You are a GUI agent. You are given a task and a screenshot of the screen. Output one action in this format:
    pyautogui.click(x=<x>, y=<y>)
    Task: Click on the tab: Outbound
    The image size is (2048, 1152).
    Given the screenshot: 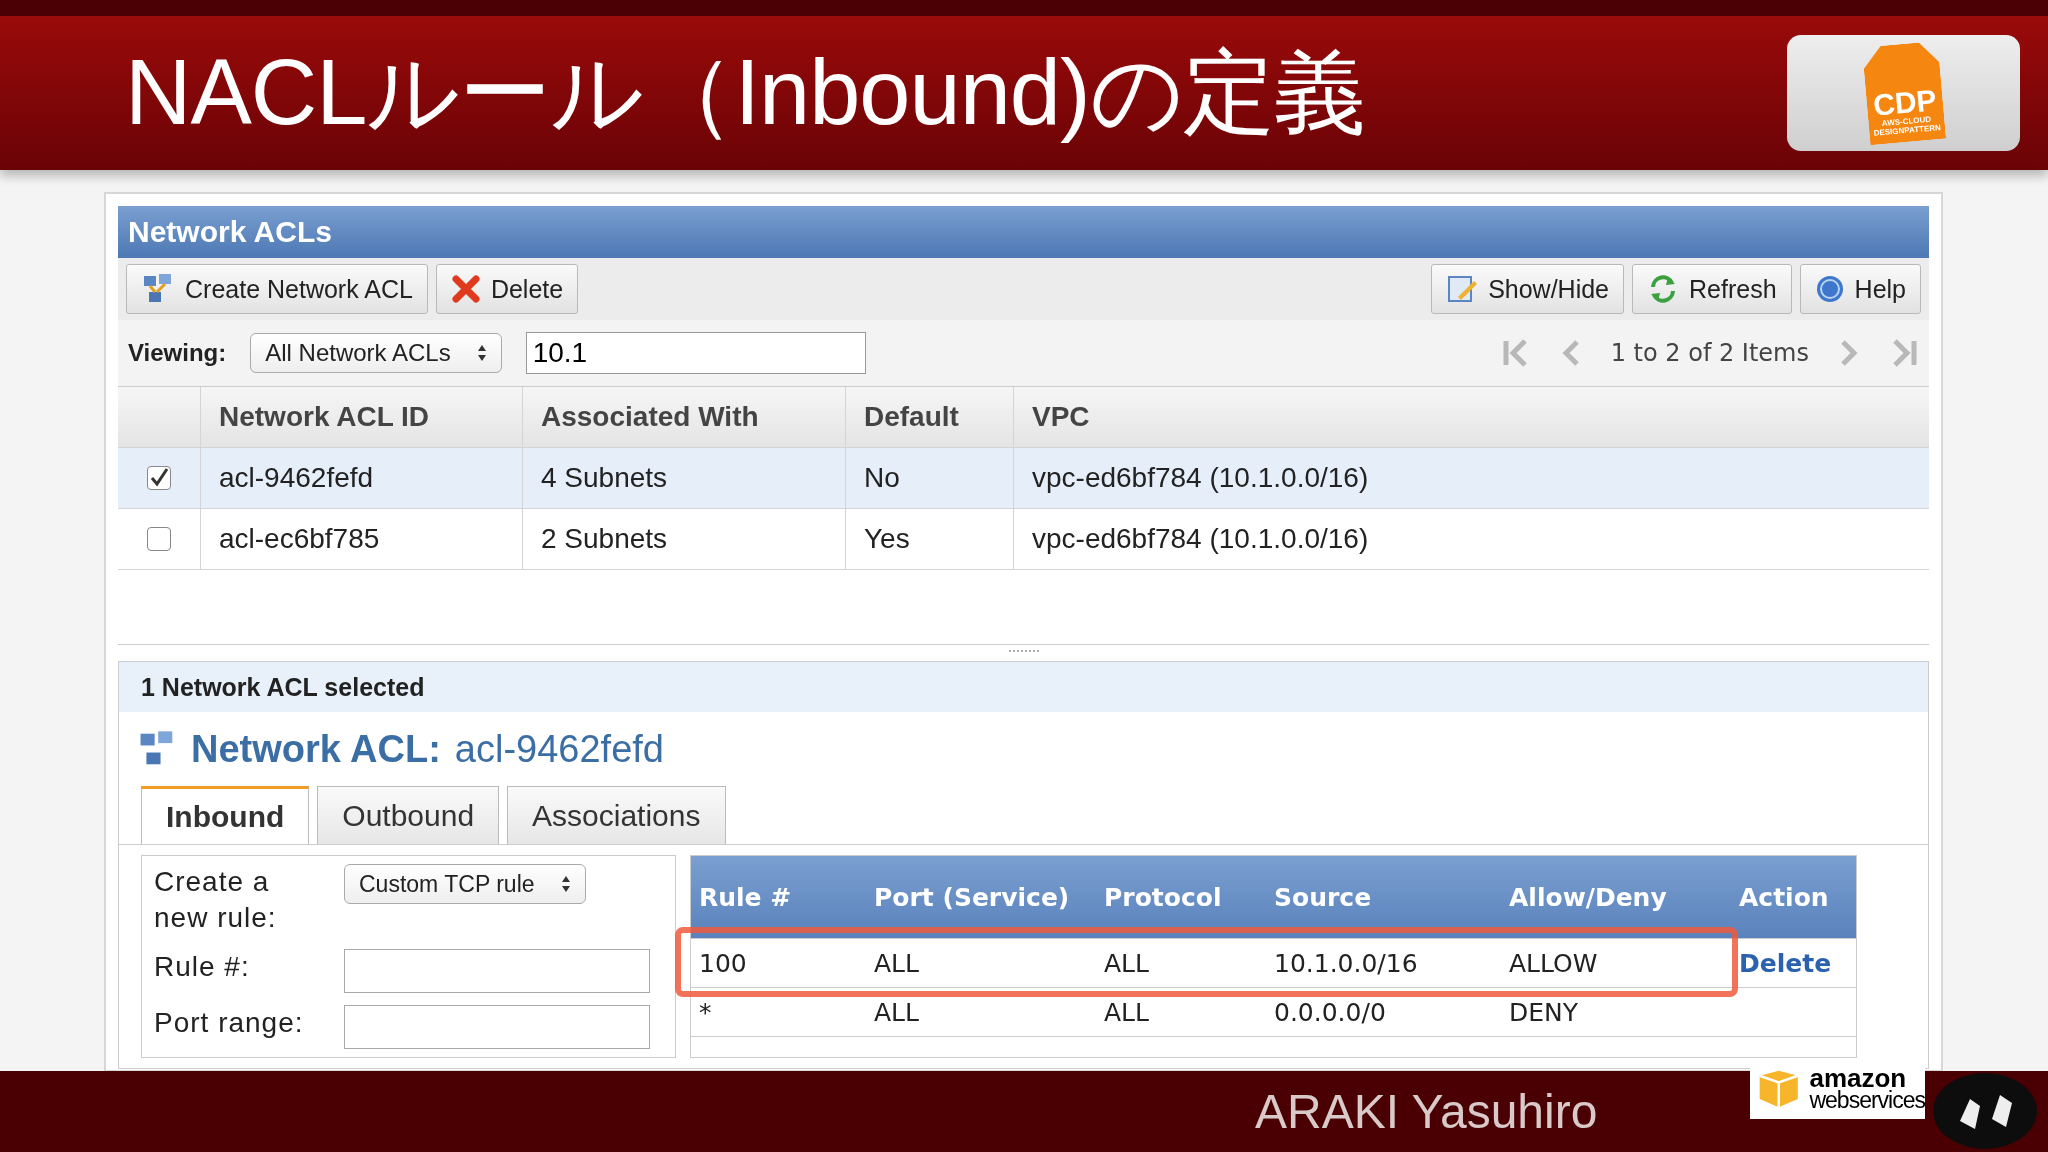 What is the action you would take?
    pyautogui.click(x=408, y=815)
    